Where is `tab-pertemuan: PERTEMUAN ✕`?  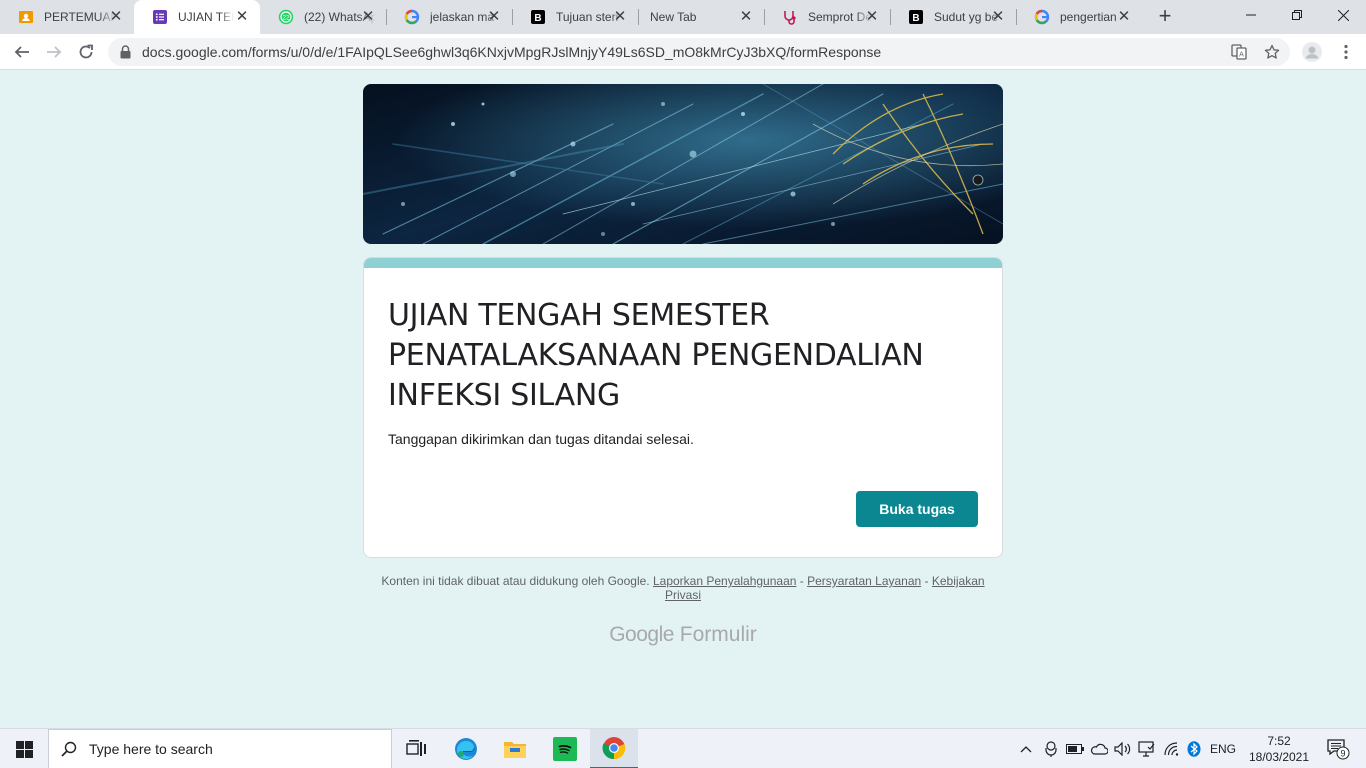 tab-pertemuan: PERTEMUAN ✕ is located at coordinates (67, 17).